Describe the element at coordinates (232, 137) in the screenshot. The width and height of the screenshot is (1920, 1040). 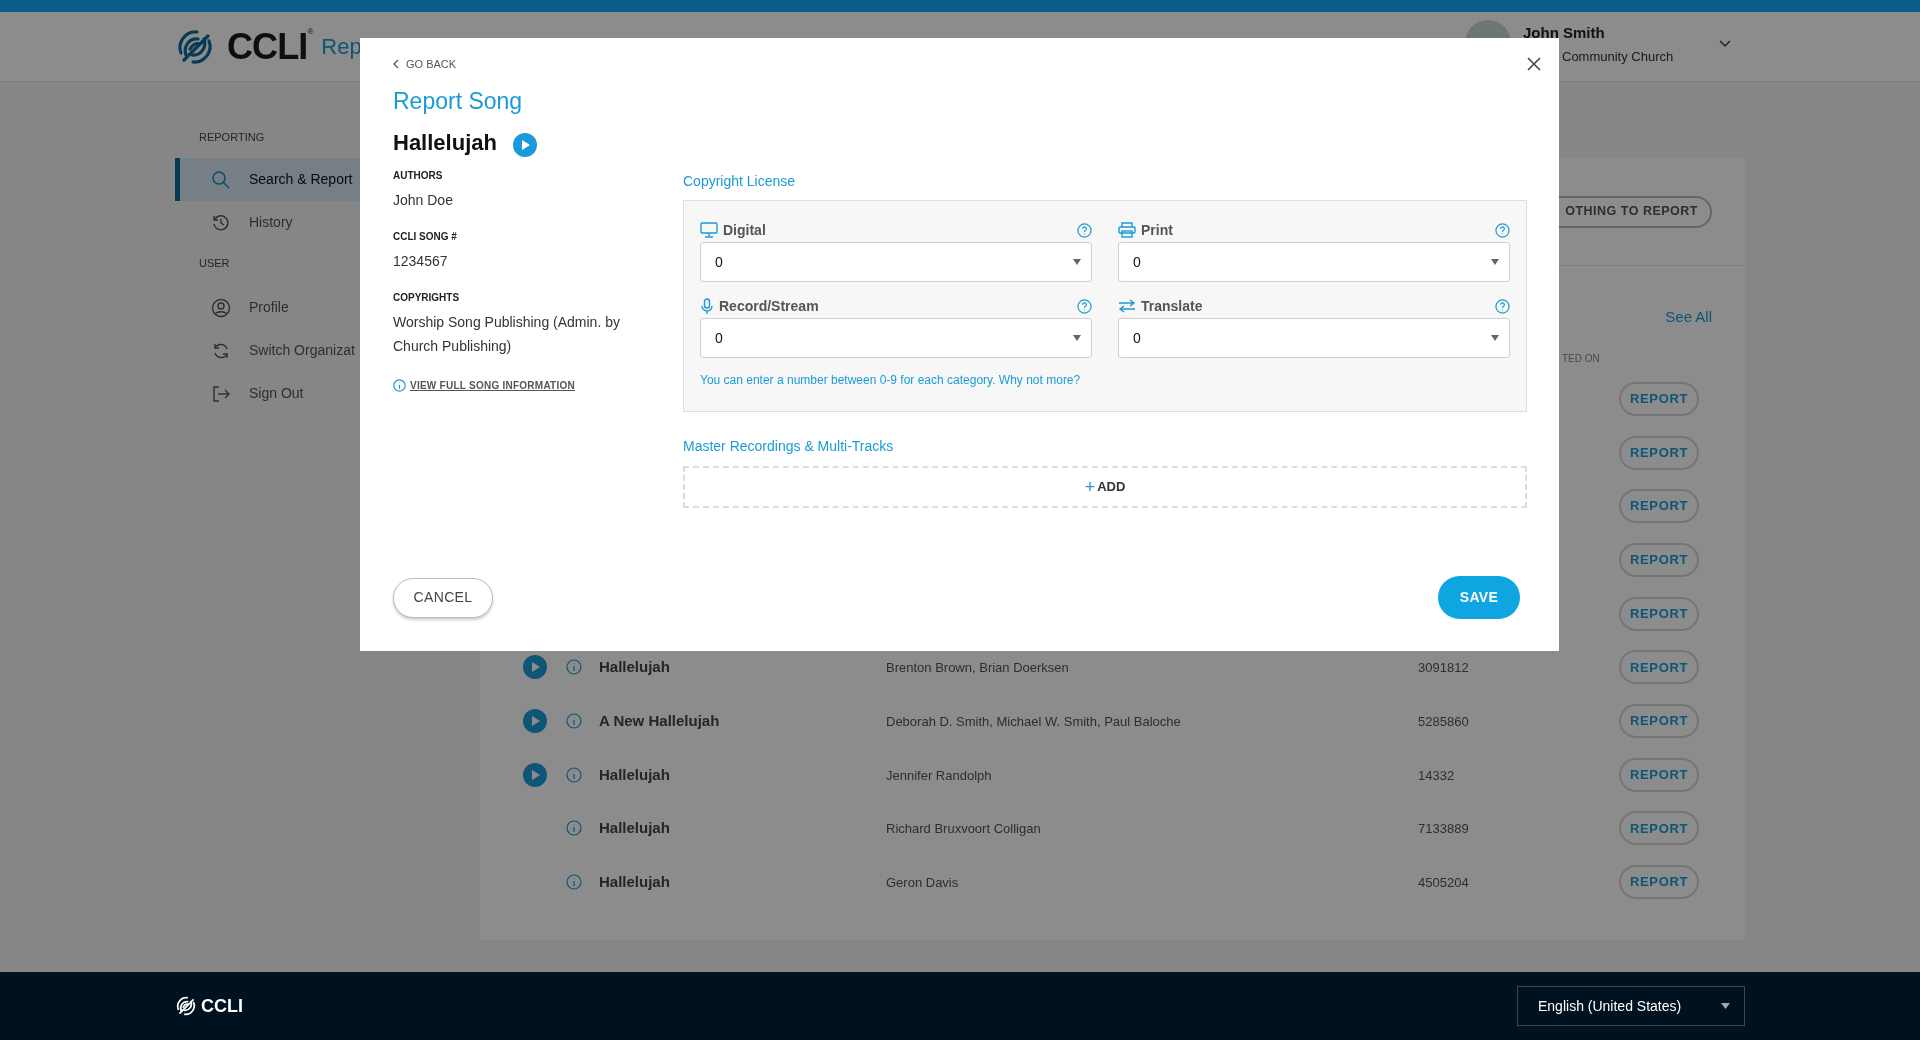
I see `section-label: REPORTING` at that location.